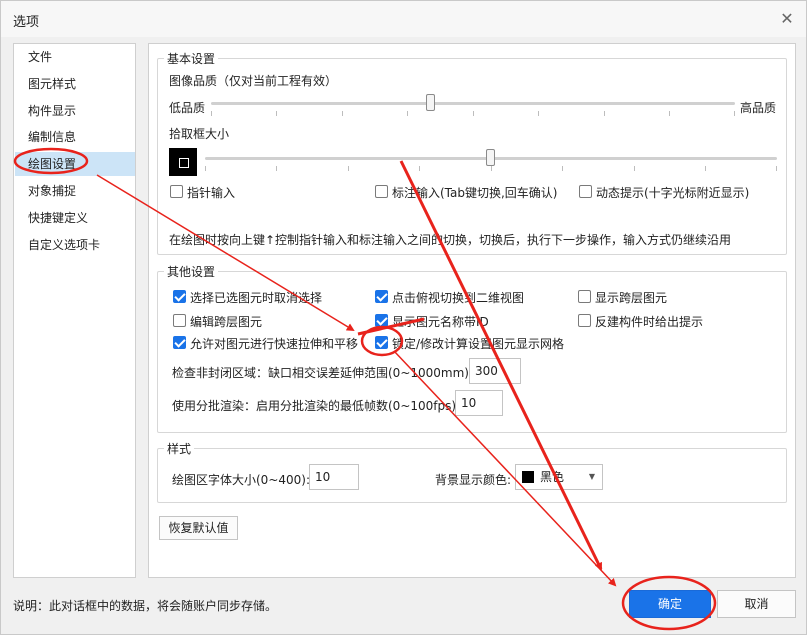  I want to click on pointer-input-label: 指针输入, so click(211, 193).